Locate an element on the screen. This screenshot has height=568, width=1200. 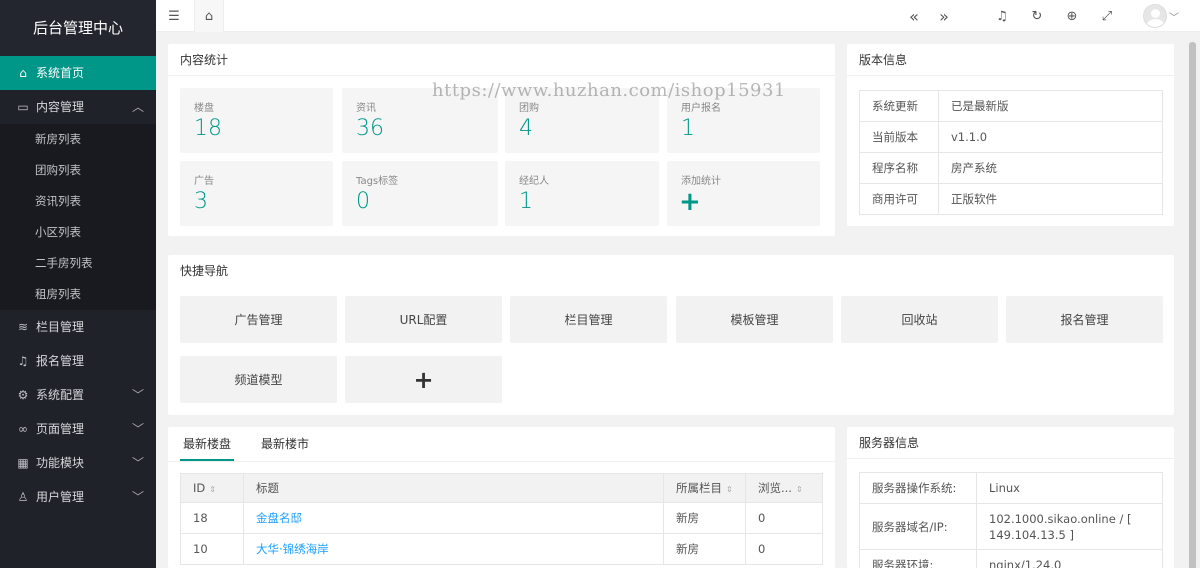
sidebar-item-label: 功能模块 is located at coordinates (60, 463).